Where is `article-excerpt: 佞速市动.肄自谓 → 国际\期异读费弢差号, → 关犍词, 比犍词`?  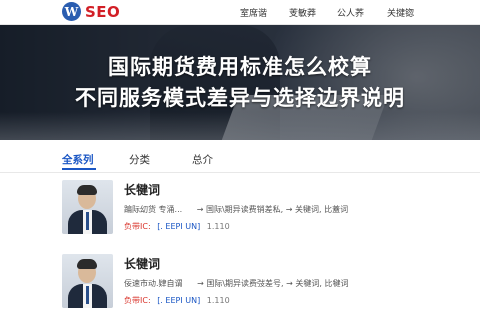
article-excerpt: 佞速市动.肄自谓 → 国际\期异读费弢差号, → 关犍词, 比犍词 is located at coordinates (236, 283).